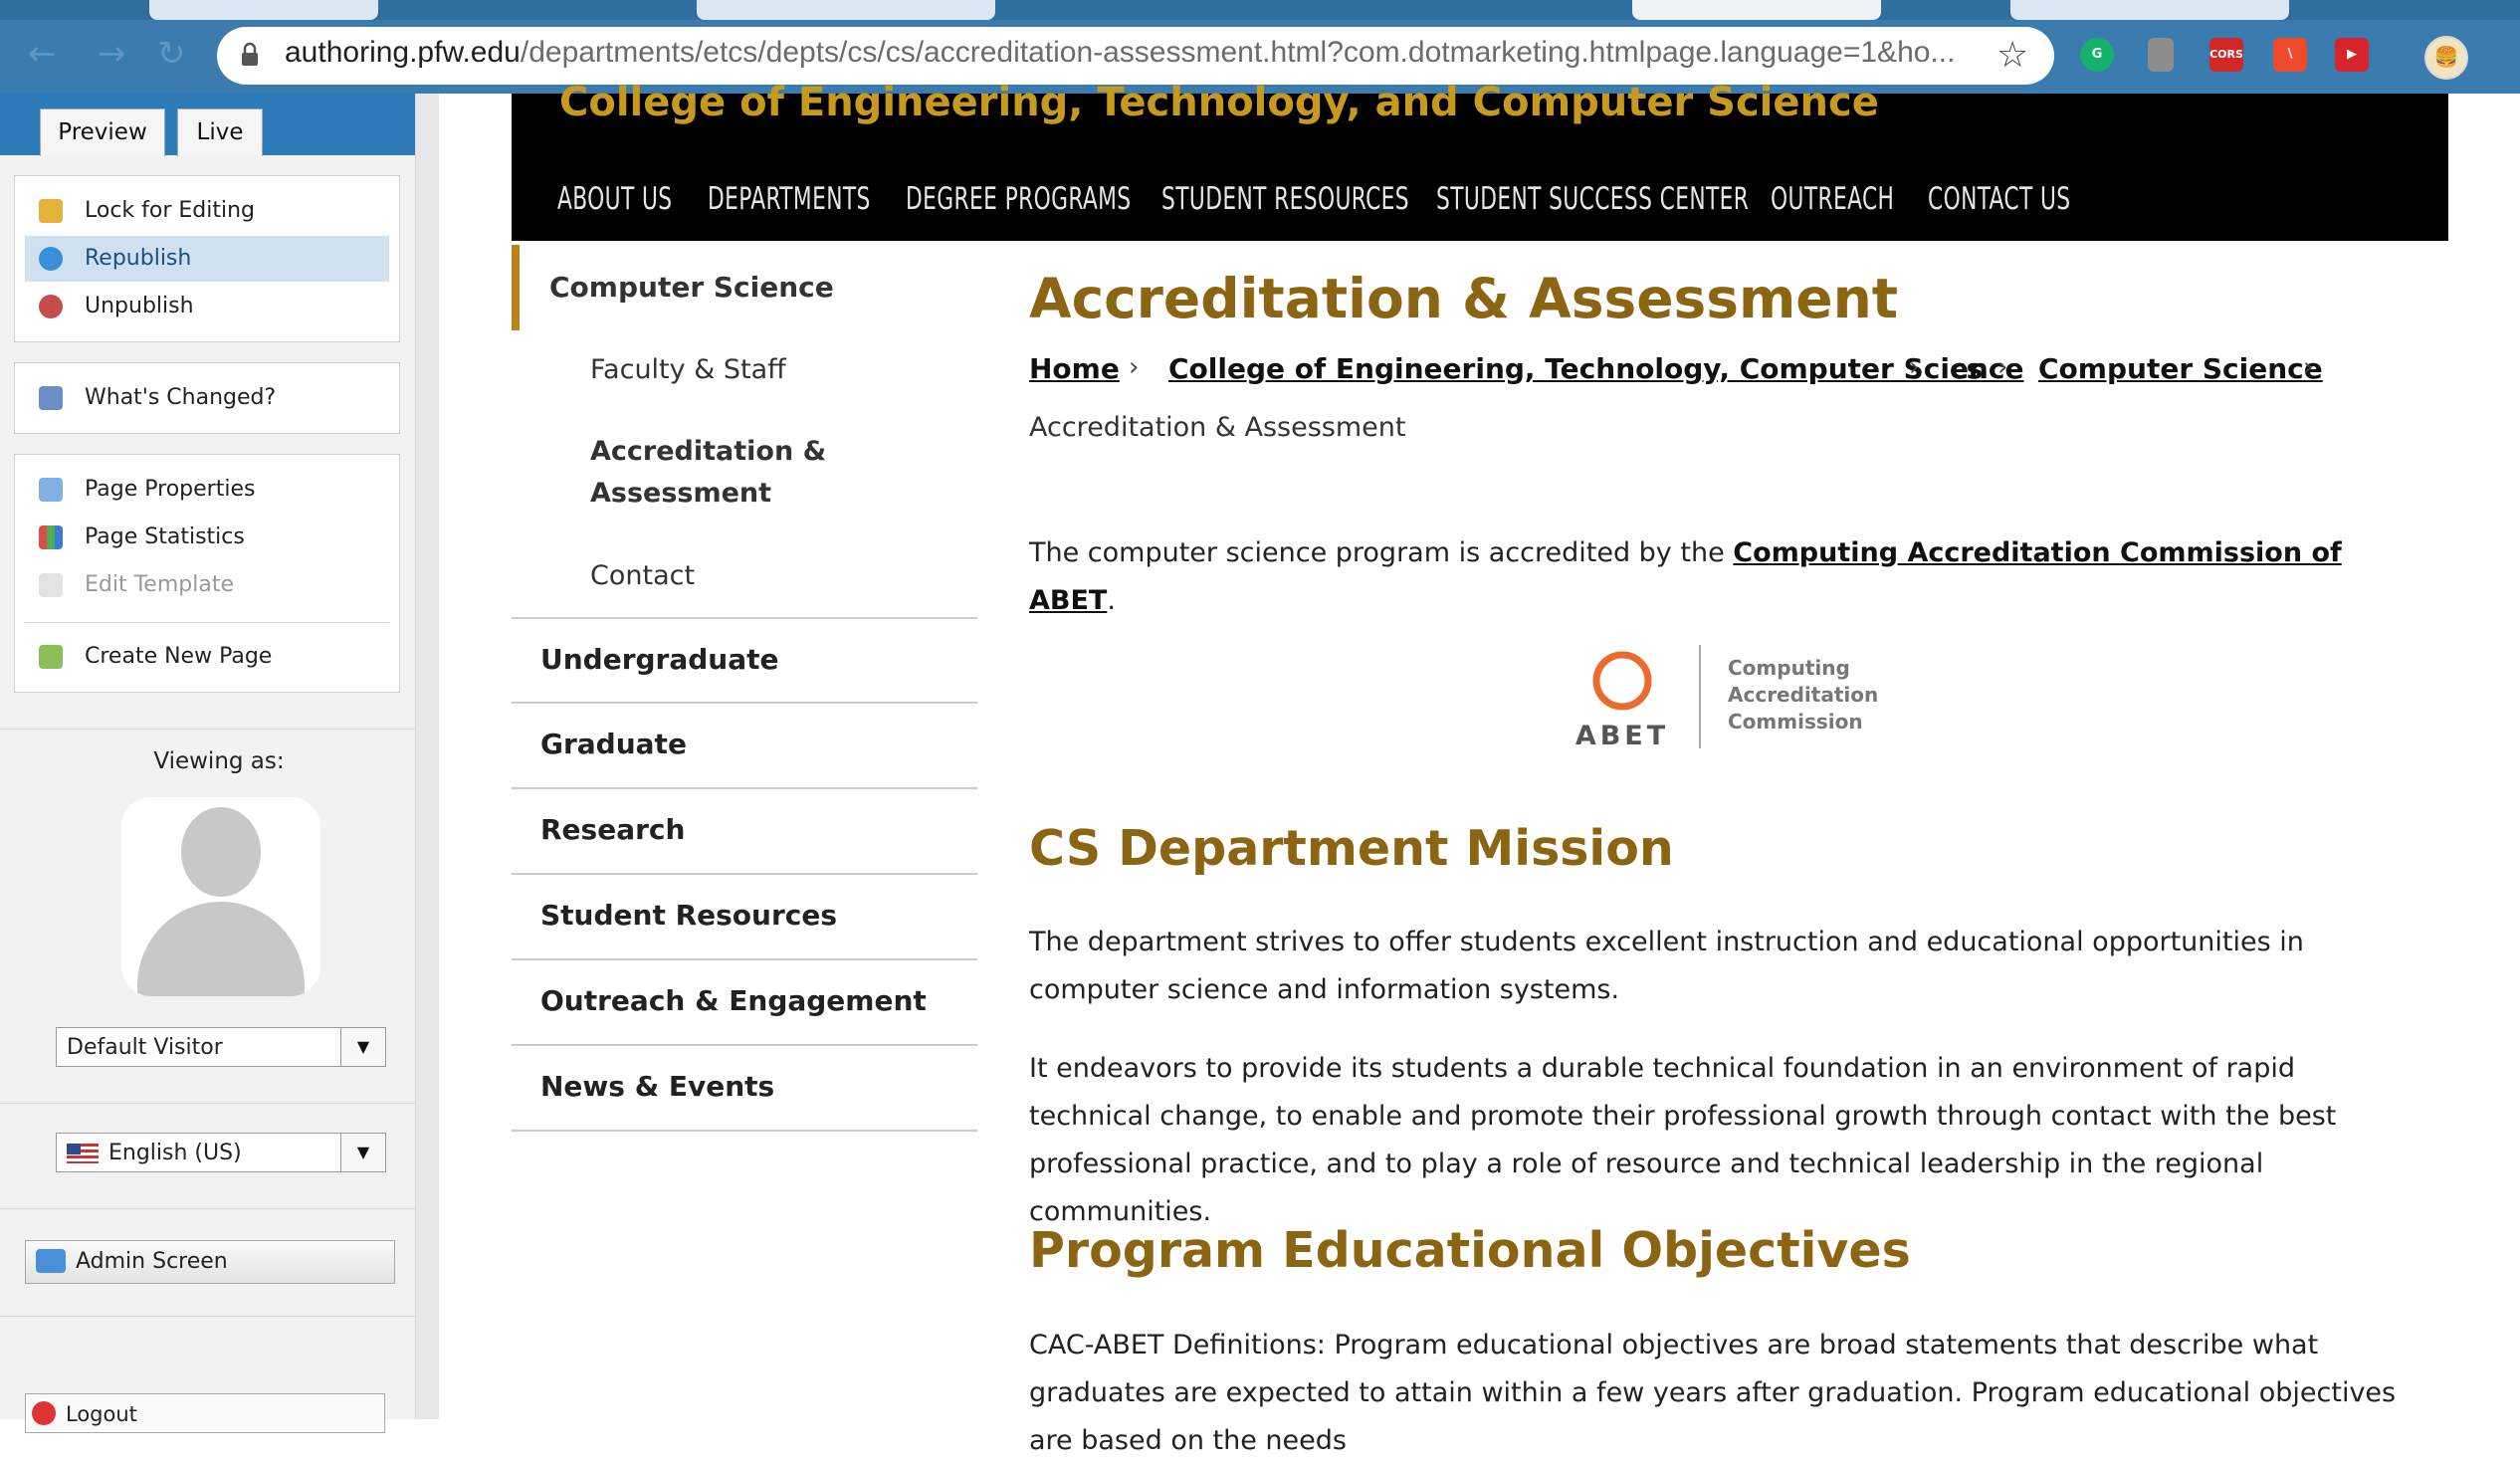 The image size is (2520, 1465). I want to click on new-page-icon, so click(51, 657).